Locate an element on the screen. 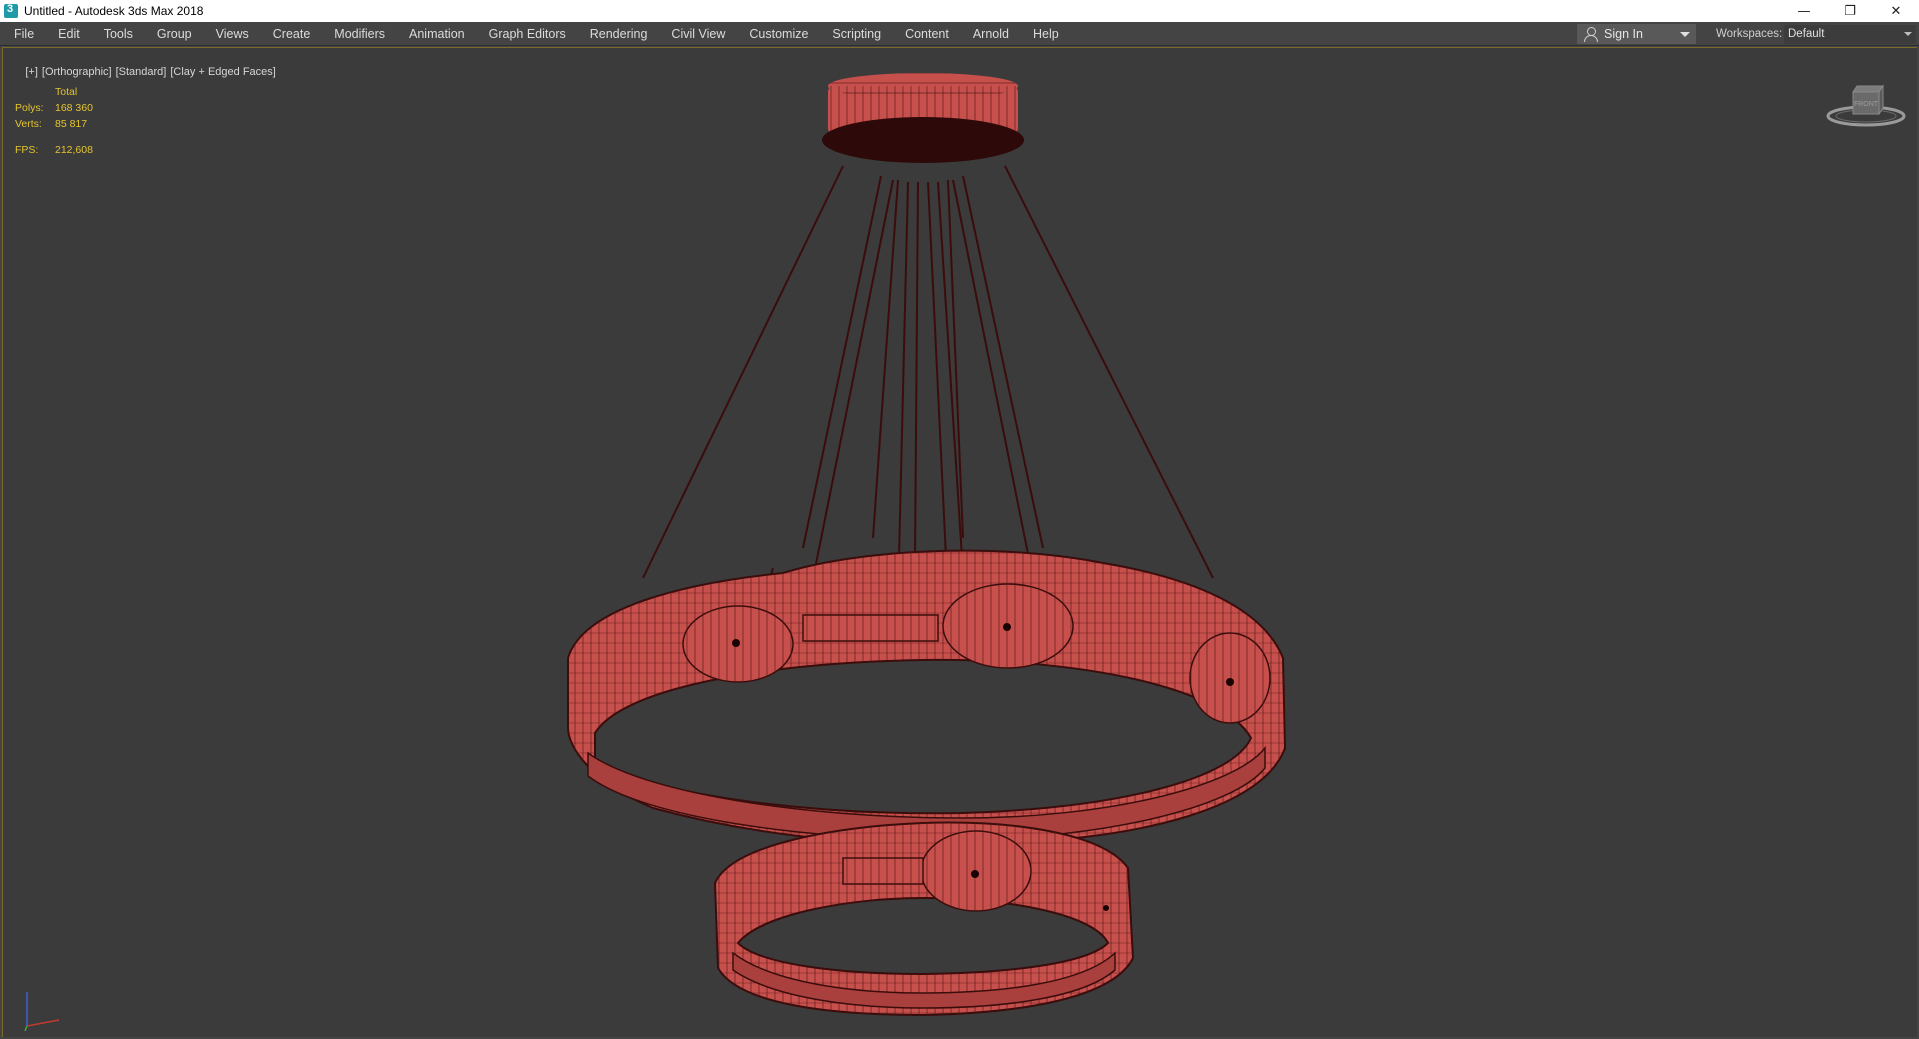 This screenshot has height=1039, width=1919. title-bar: Untitled - Autodesk 3ds Max 2018 — ❐ ✕ is located at coordinates (959, 11).